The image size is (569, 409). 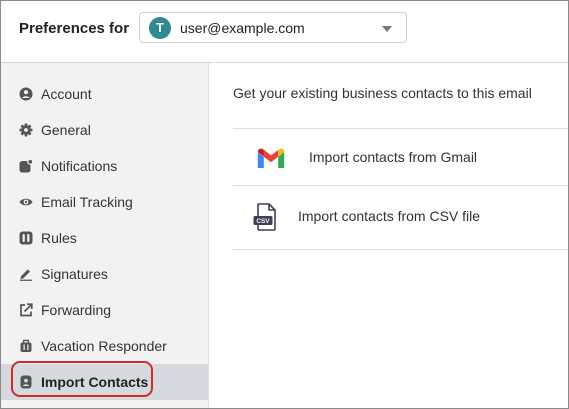 What do you see at coordinates (264, 217) in the screenshot?
I see `csv-file-icon: CSV` at bounding box center [264, 217].